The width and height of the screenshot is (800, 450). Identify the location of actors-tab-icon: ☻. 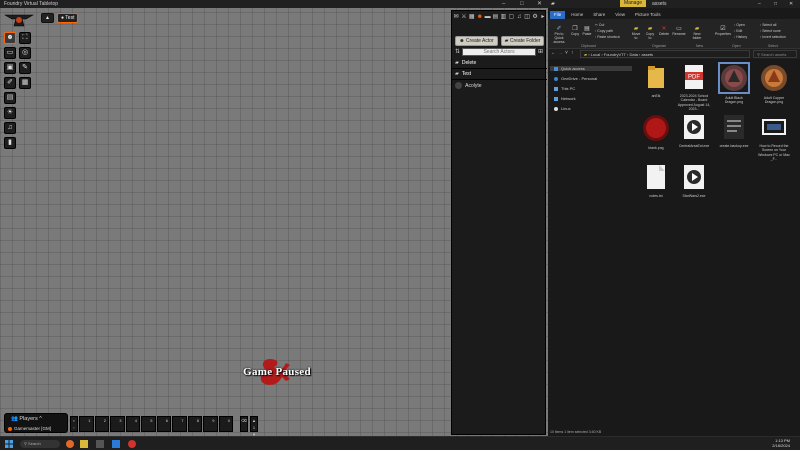
(480, 17).